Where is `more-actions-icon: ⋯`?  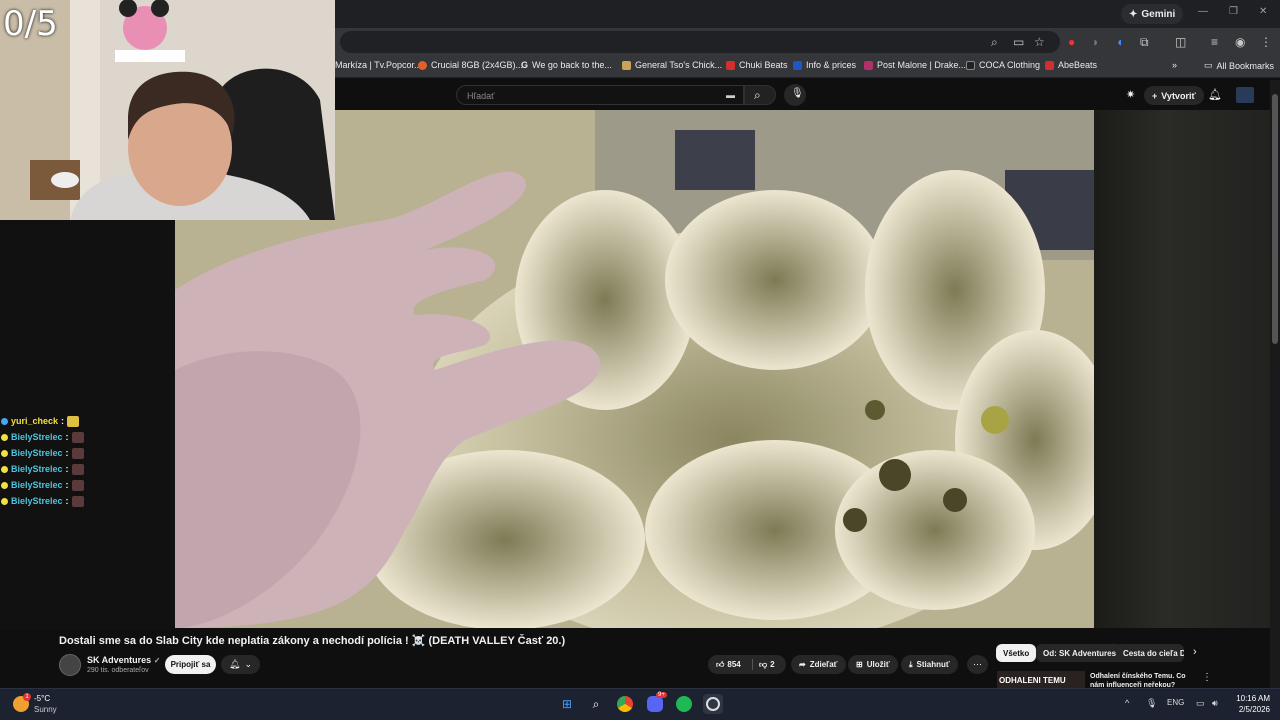 more-actions-icon: ⋯ is located at coordinates (977, 664).